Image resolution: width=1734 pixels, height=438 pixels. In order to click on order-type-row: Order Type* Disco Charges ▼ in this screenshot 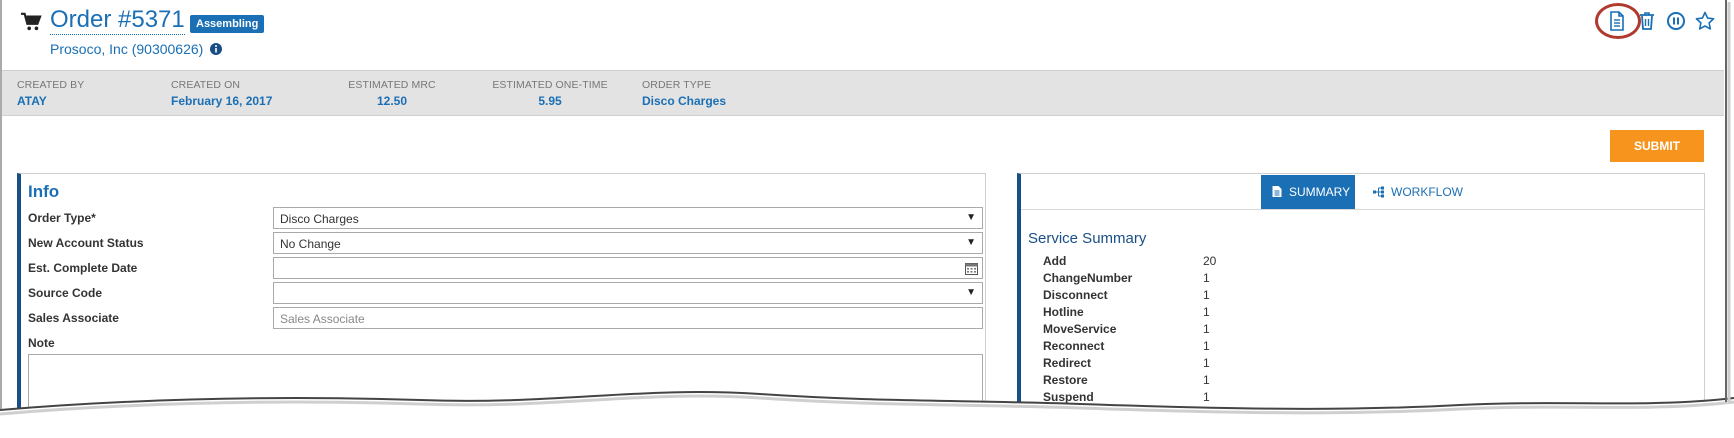, I will do `click(505, 218)`.